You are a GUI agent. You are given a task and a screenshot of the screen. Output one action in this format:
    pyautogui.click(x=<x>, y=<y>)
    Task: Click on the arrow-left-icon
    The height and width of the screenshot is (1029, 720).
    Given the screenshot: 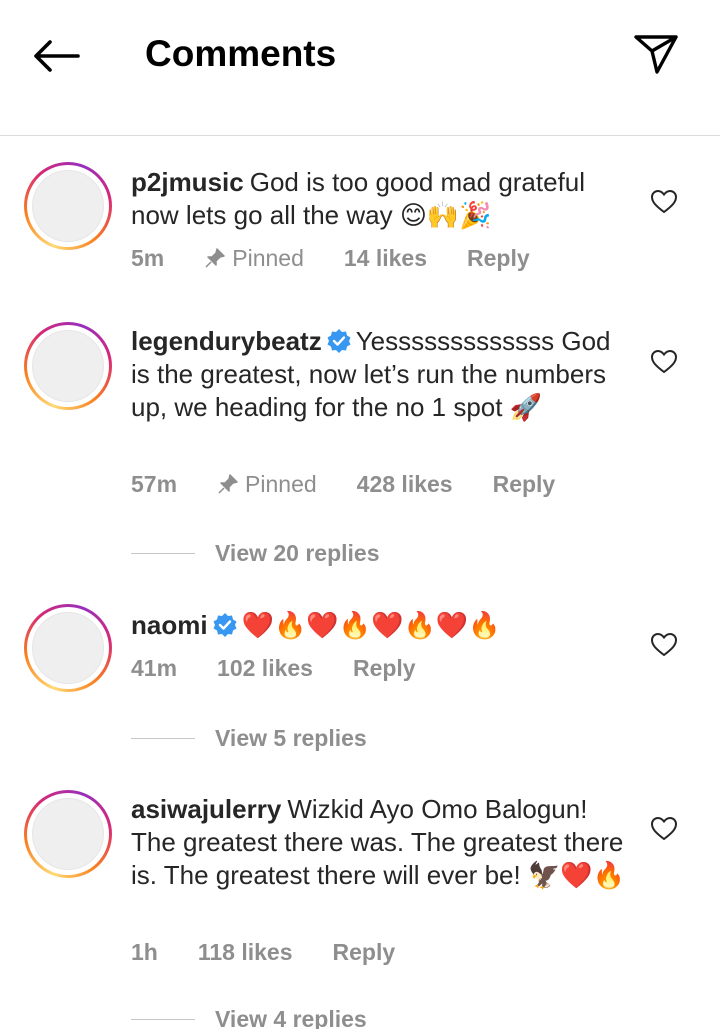 What is the action you would take?
    pyautogui.click(x=57, y=56)
    